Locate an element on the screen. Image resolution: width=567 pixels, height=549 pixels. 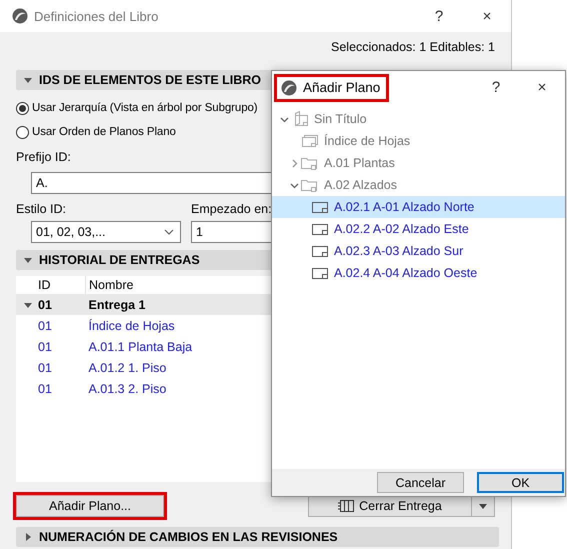
radio-label: Usar Orden de Planos Plano is located at coordinates (104, 132).